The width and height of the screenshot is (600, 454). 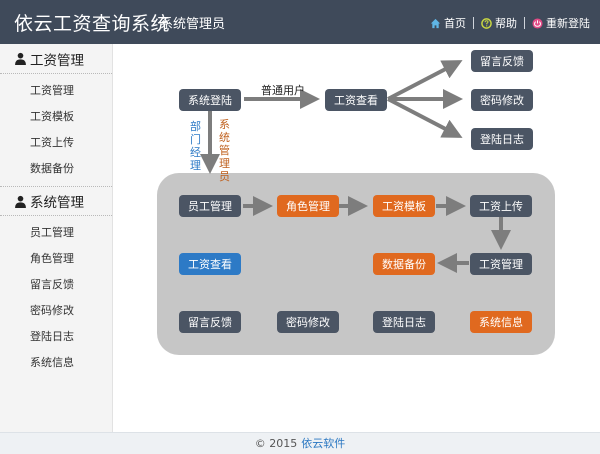 I want to click on node-system-login: 系统登陆, so click(x=210, y=100).